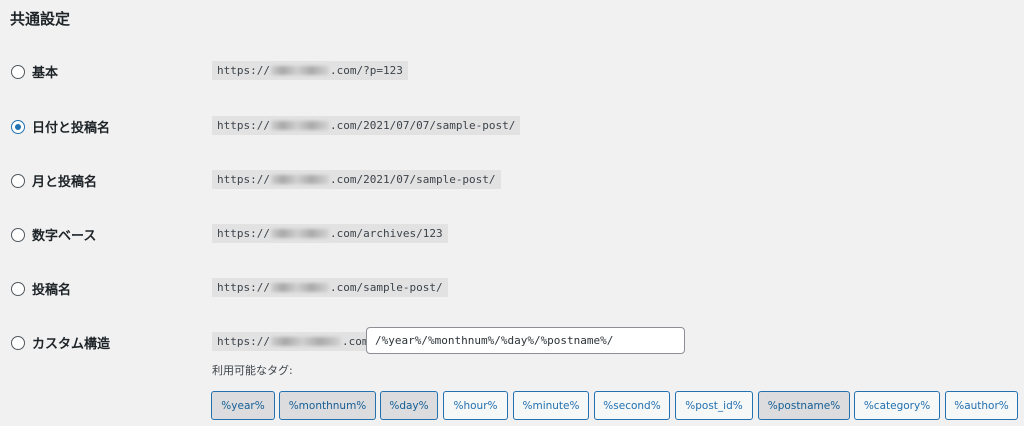 This screenshot has height=426, width=1024. What do you see at coordinates (327, 405) in the screenshot?
I see `tag-monthnum-button: %monthnum%` at bounding box center [327, 405].